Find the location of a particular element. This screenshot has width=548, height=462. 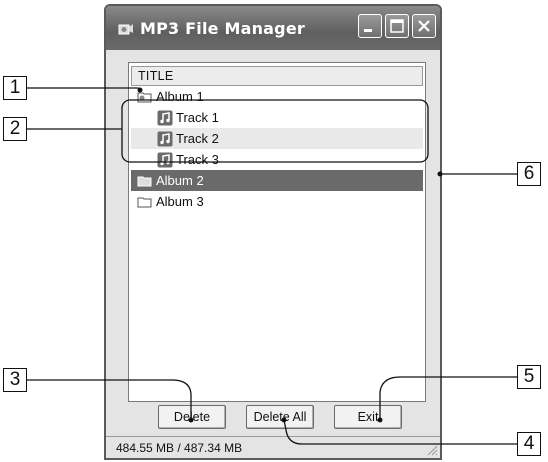

title-bar: MP3 File Manager is located at coordinates (273, 28).